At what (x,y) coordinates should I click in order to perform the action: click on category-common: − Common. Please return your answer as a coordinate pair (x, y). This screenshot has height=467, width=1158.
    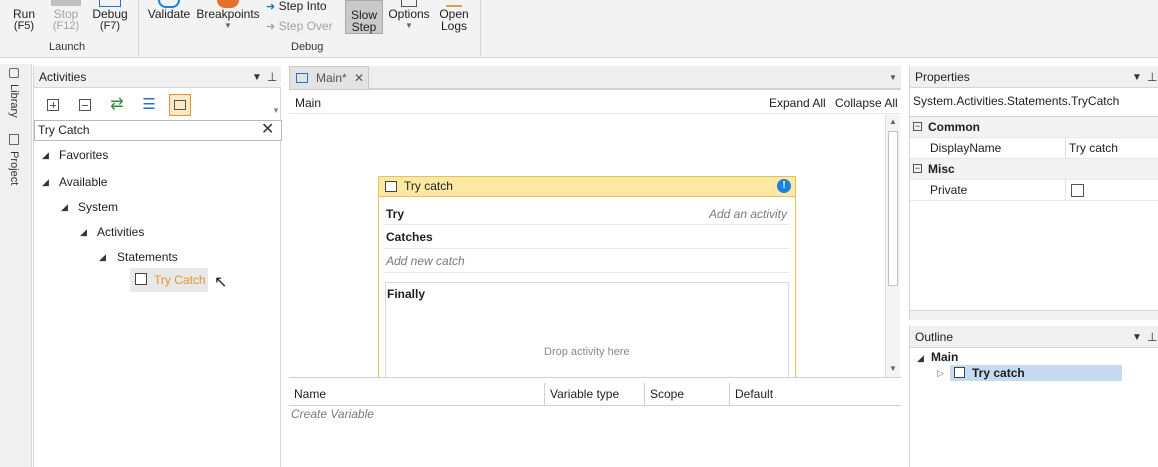
    Looking at the image, I should click on (1034, 127).